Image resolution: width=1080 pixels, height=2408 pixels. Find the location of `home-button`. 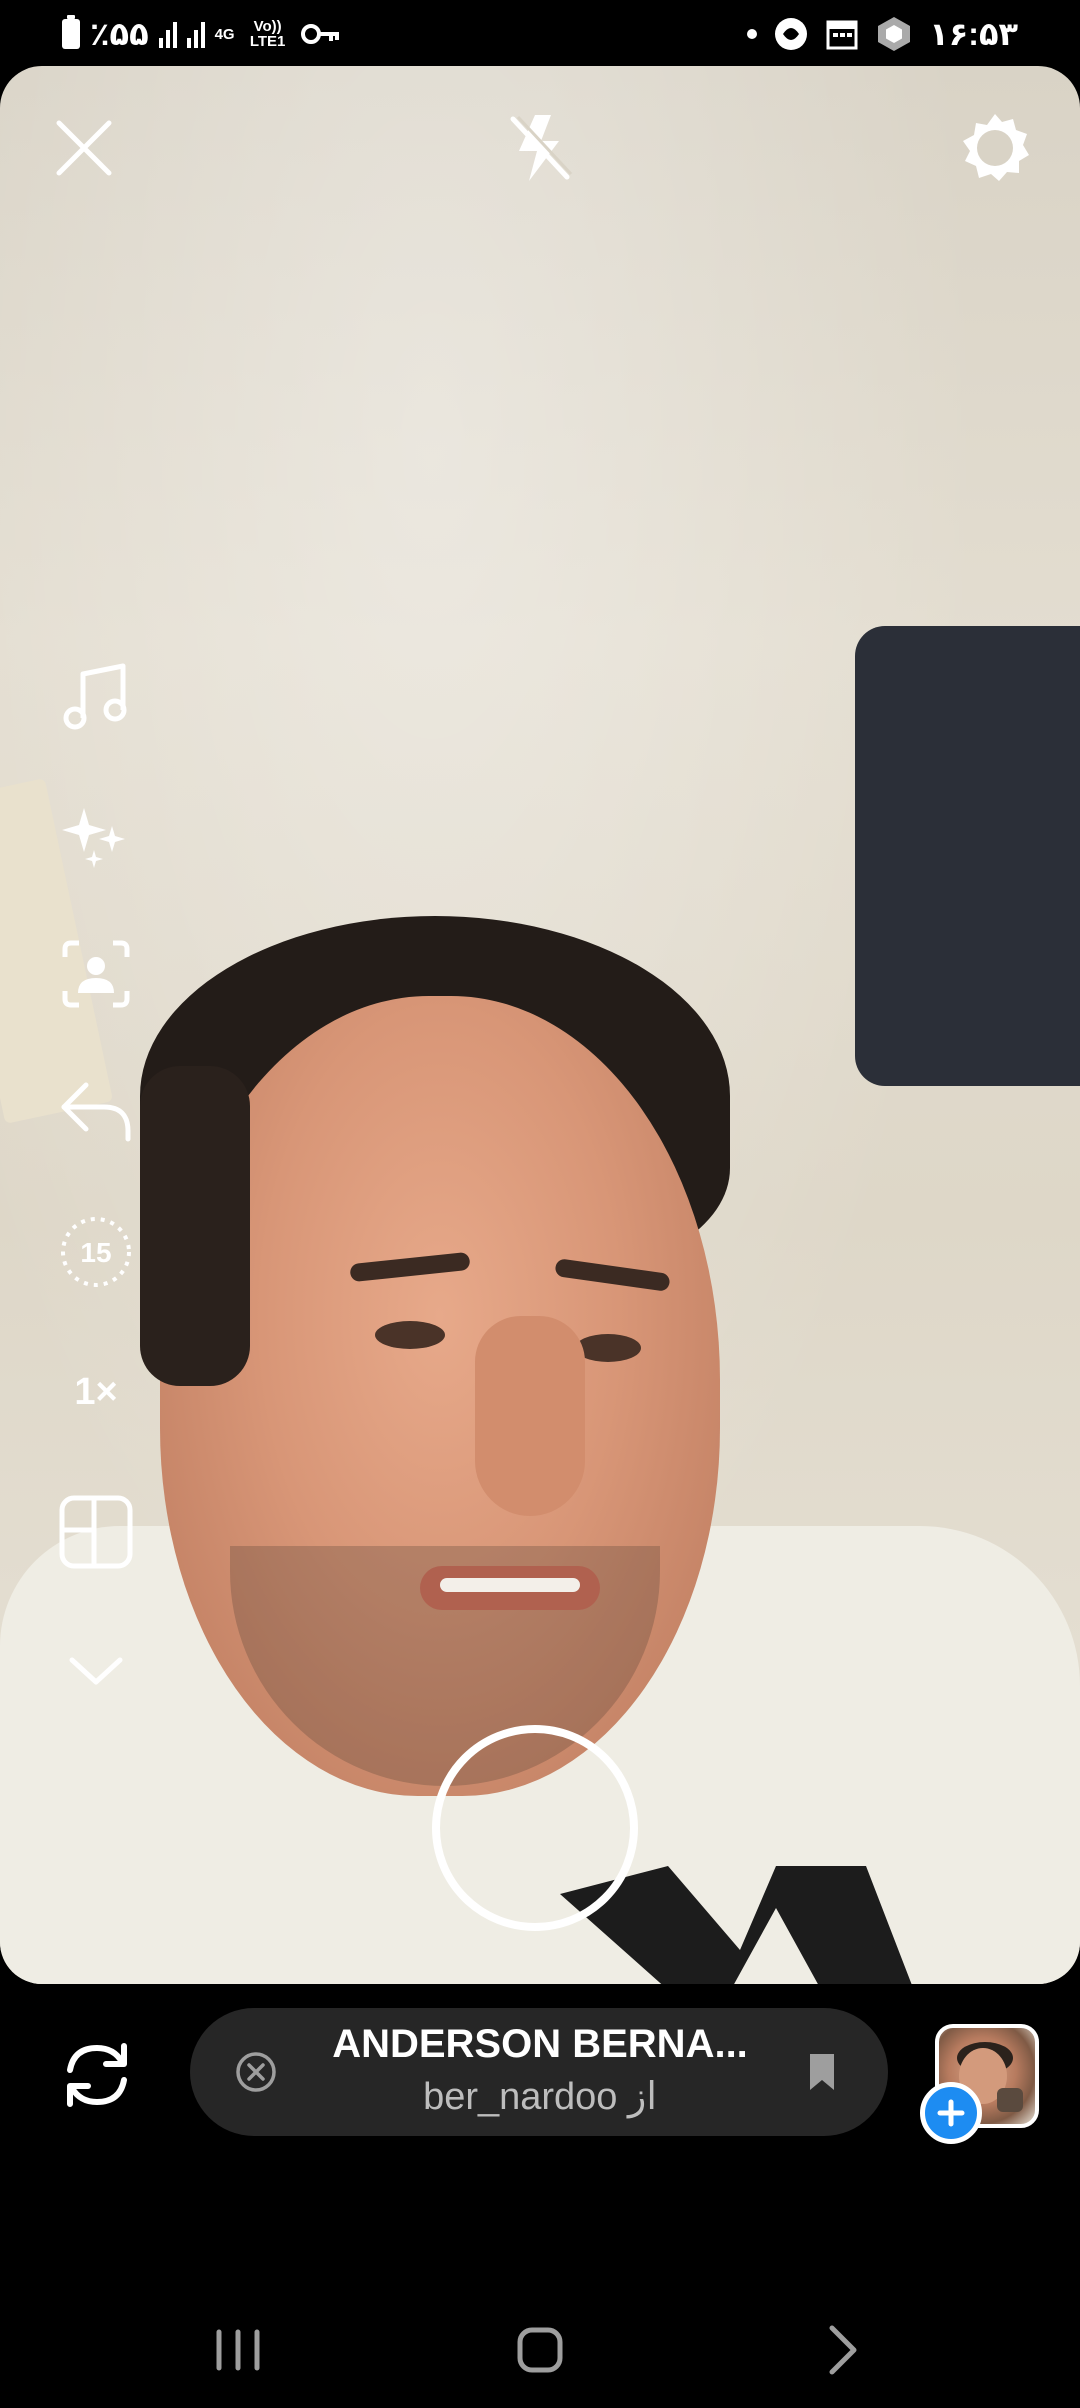

home-button is located at coordinates (540, 2350).